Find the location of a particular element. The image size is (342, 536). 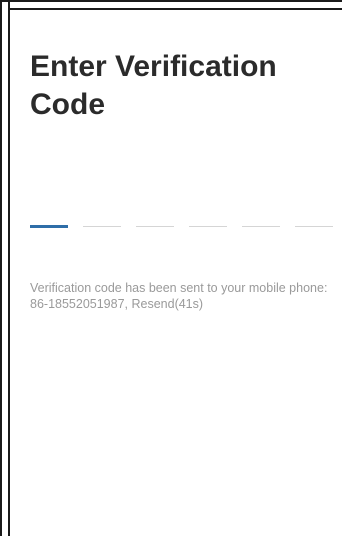

page-title: Enter Verification Code is located at coordinates (180, 86).